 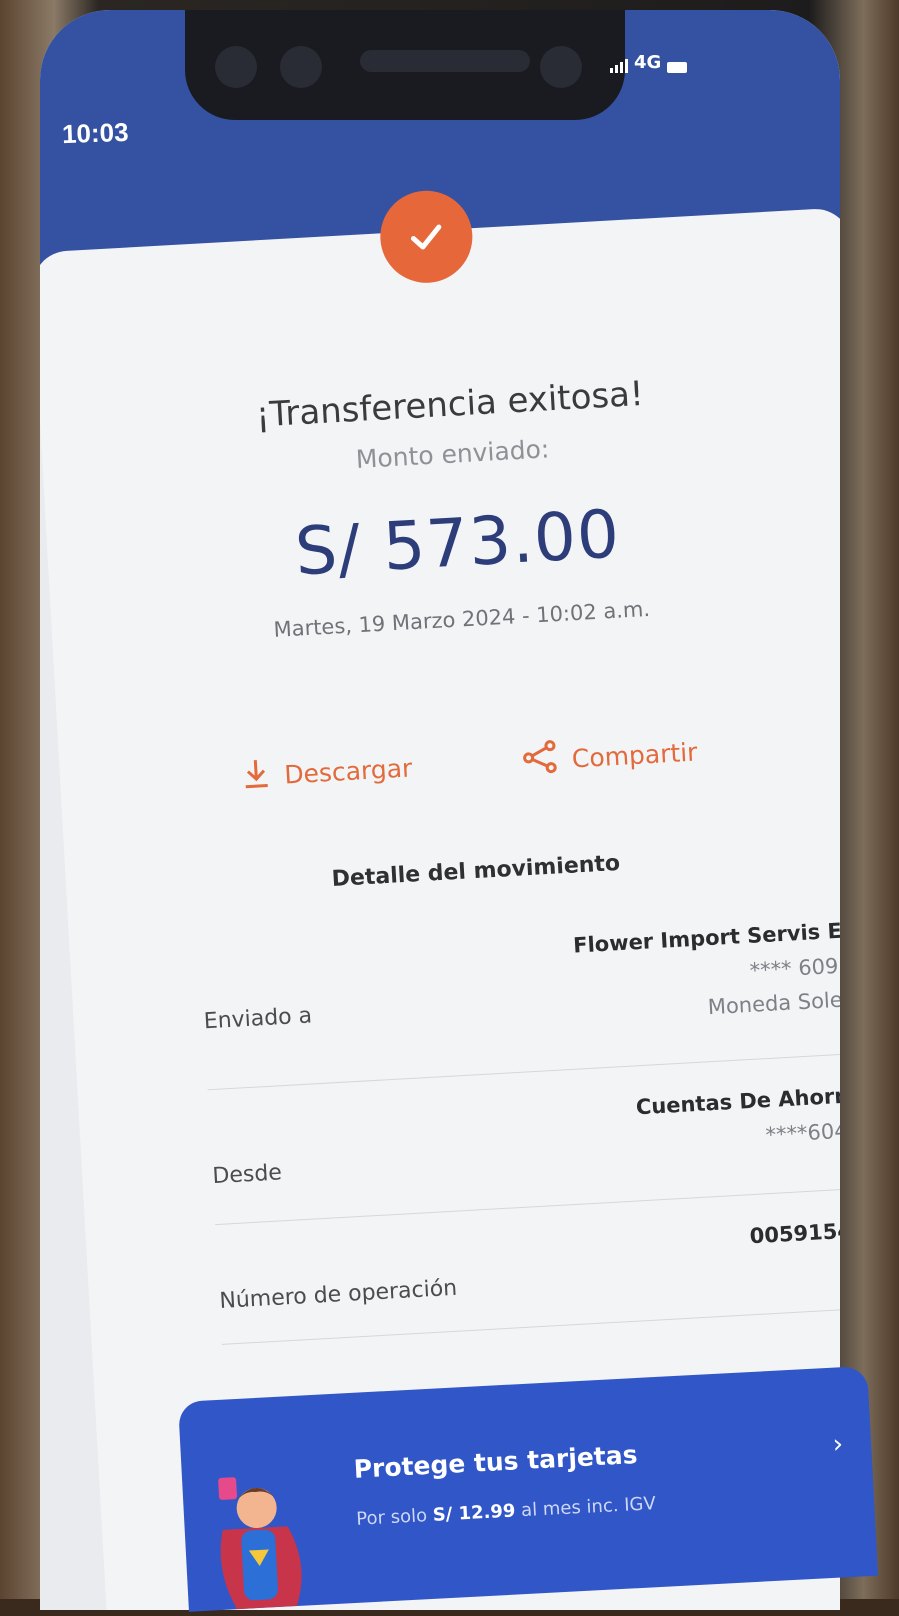 I want to click on promo-subtitle: Por solo S/ 12.99 al mes inc. IGV, so click(x=506, y=1511).